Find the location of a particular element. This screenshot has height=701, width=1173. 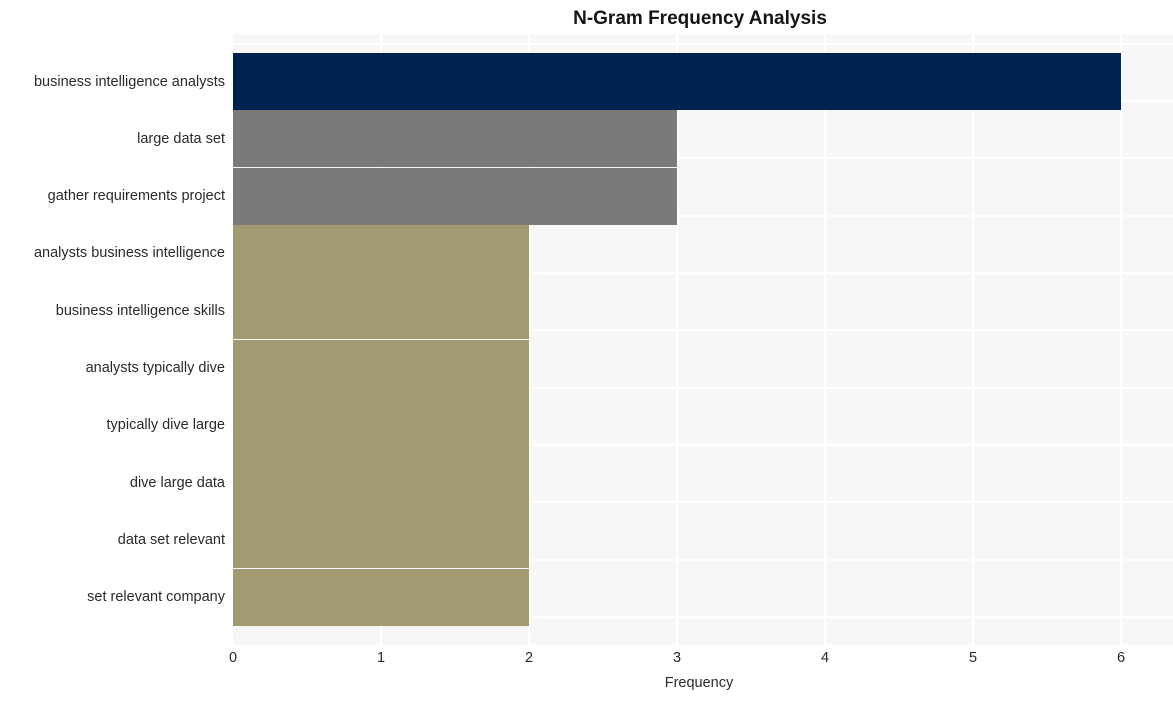

x-axis-title: Frequency is located at coordinates (699, 683).